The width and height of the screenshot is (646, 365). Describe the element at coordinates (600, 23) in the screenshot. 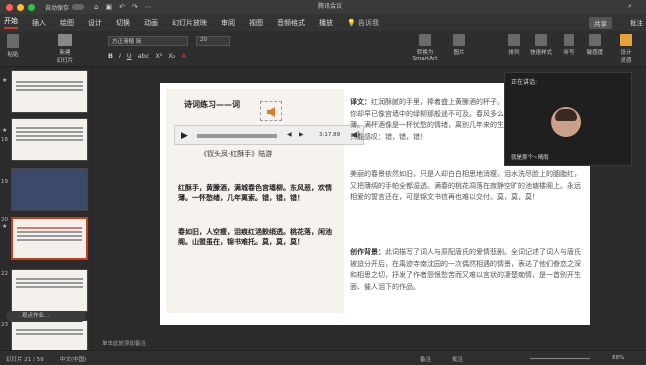

I see `share-button: 共享` at that location.